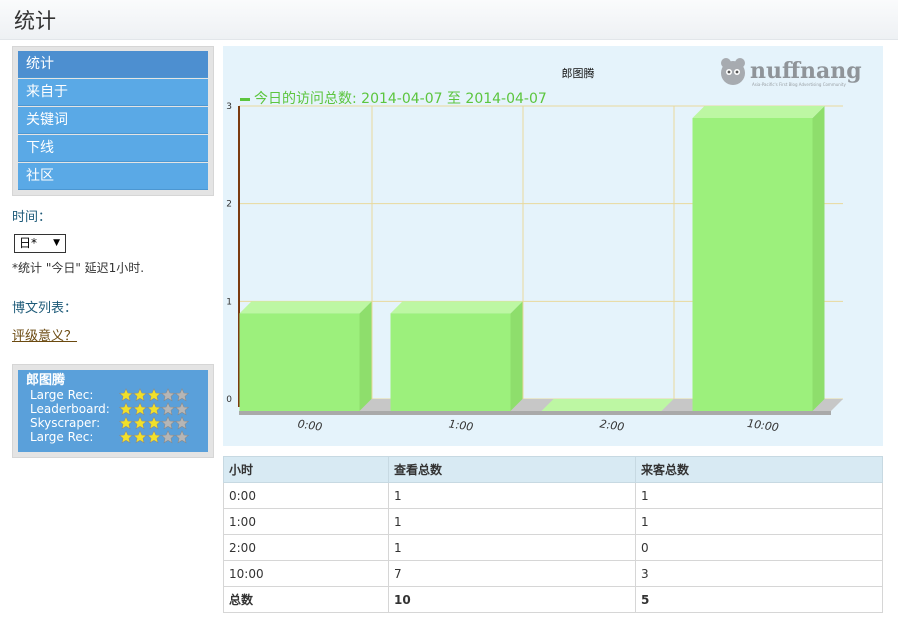 This screenshot has width=898, height=620. I want to click on sidebar-nav: 统计 来自于 关键词 下线 社区, so click(113, 121).